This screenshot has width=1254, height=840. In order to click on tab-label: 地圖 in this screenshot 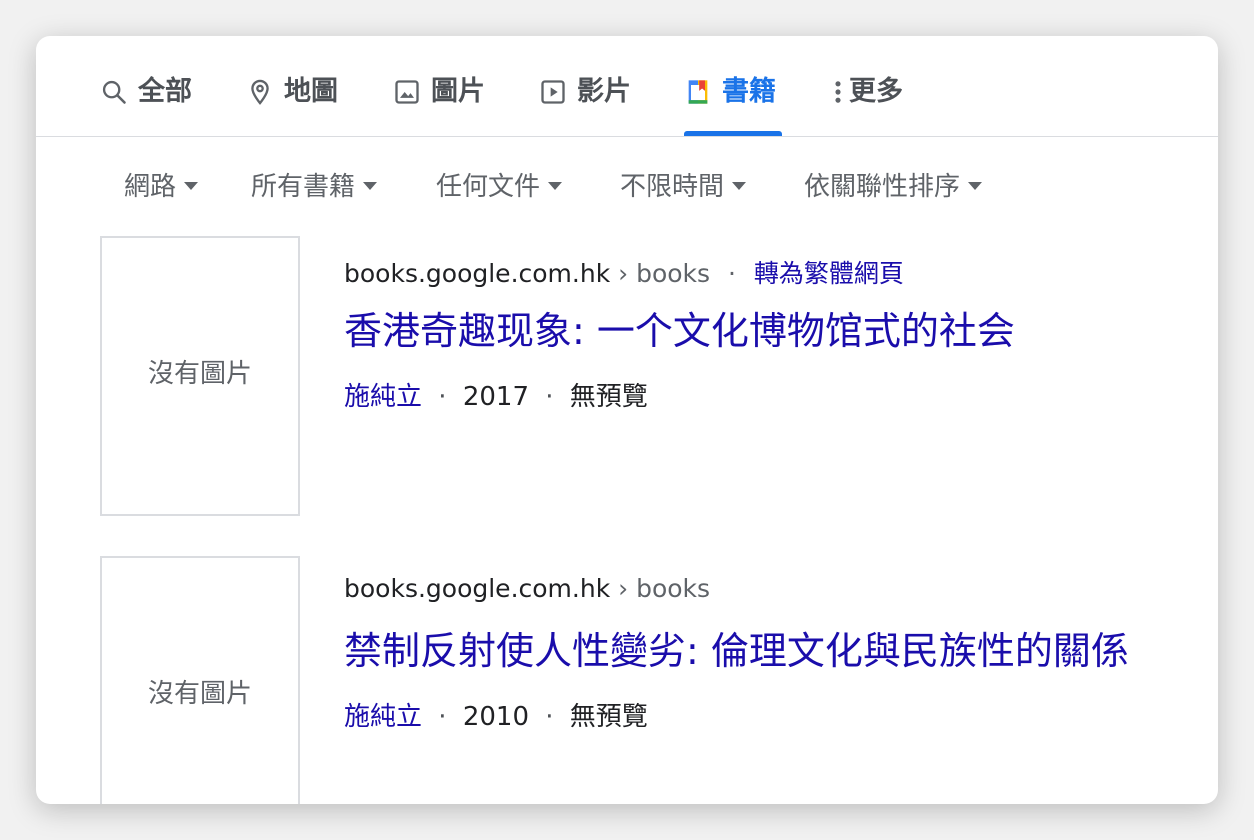, I will do `click(311, 91)`.